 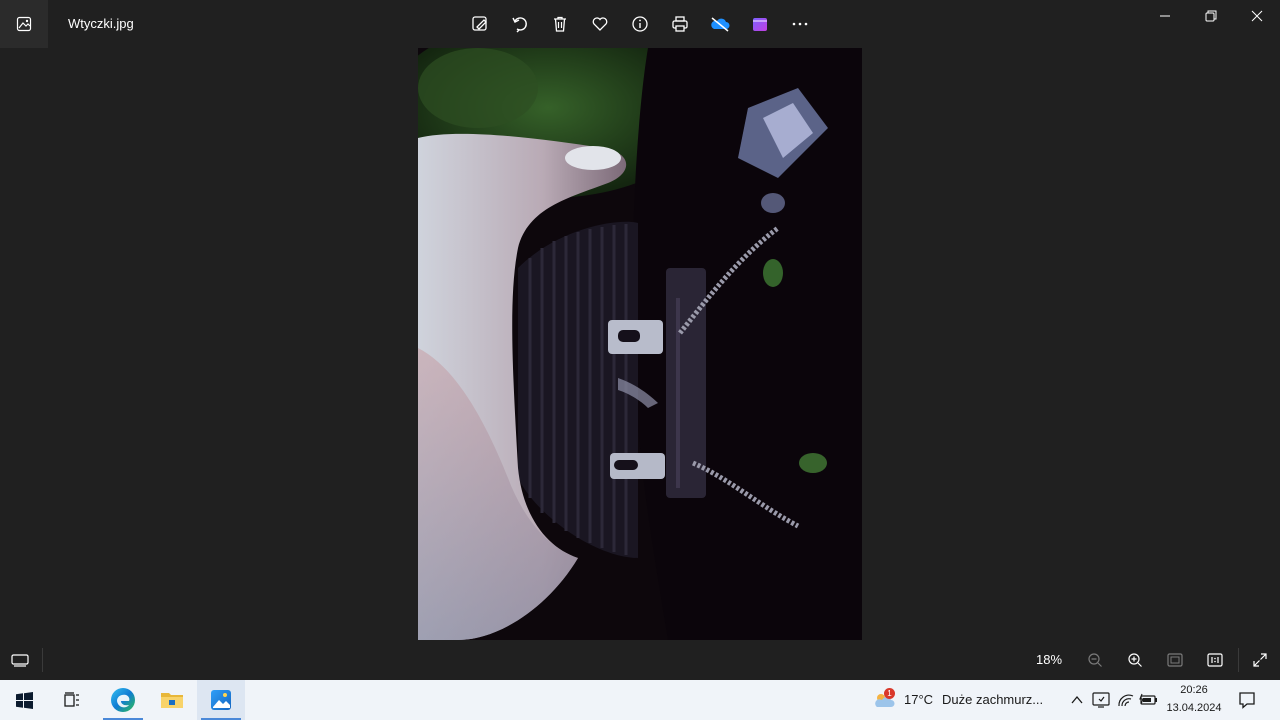 I want to click on full-screen-button, so click(x=1260, y=660).